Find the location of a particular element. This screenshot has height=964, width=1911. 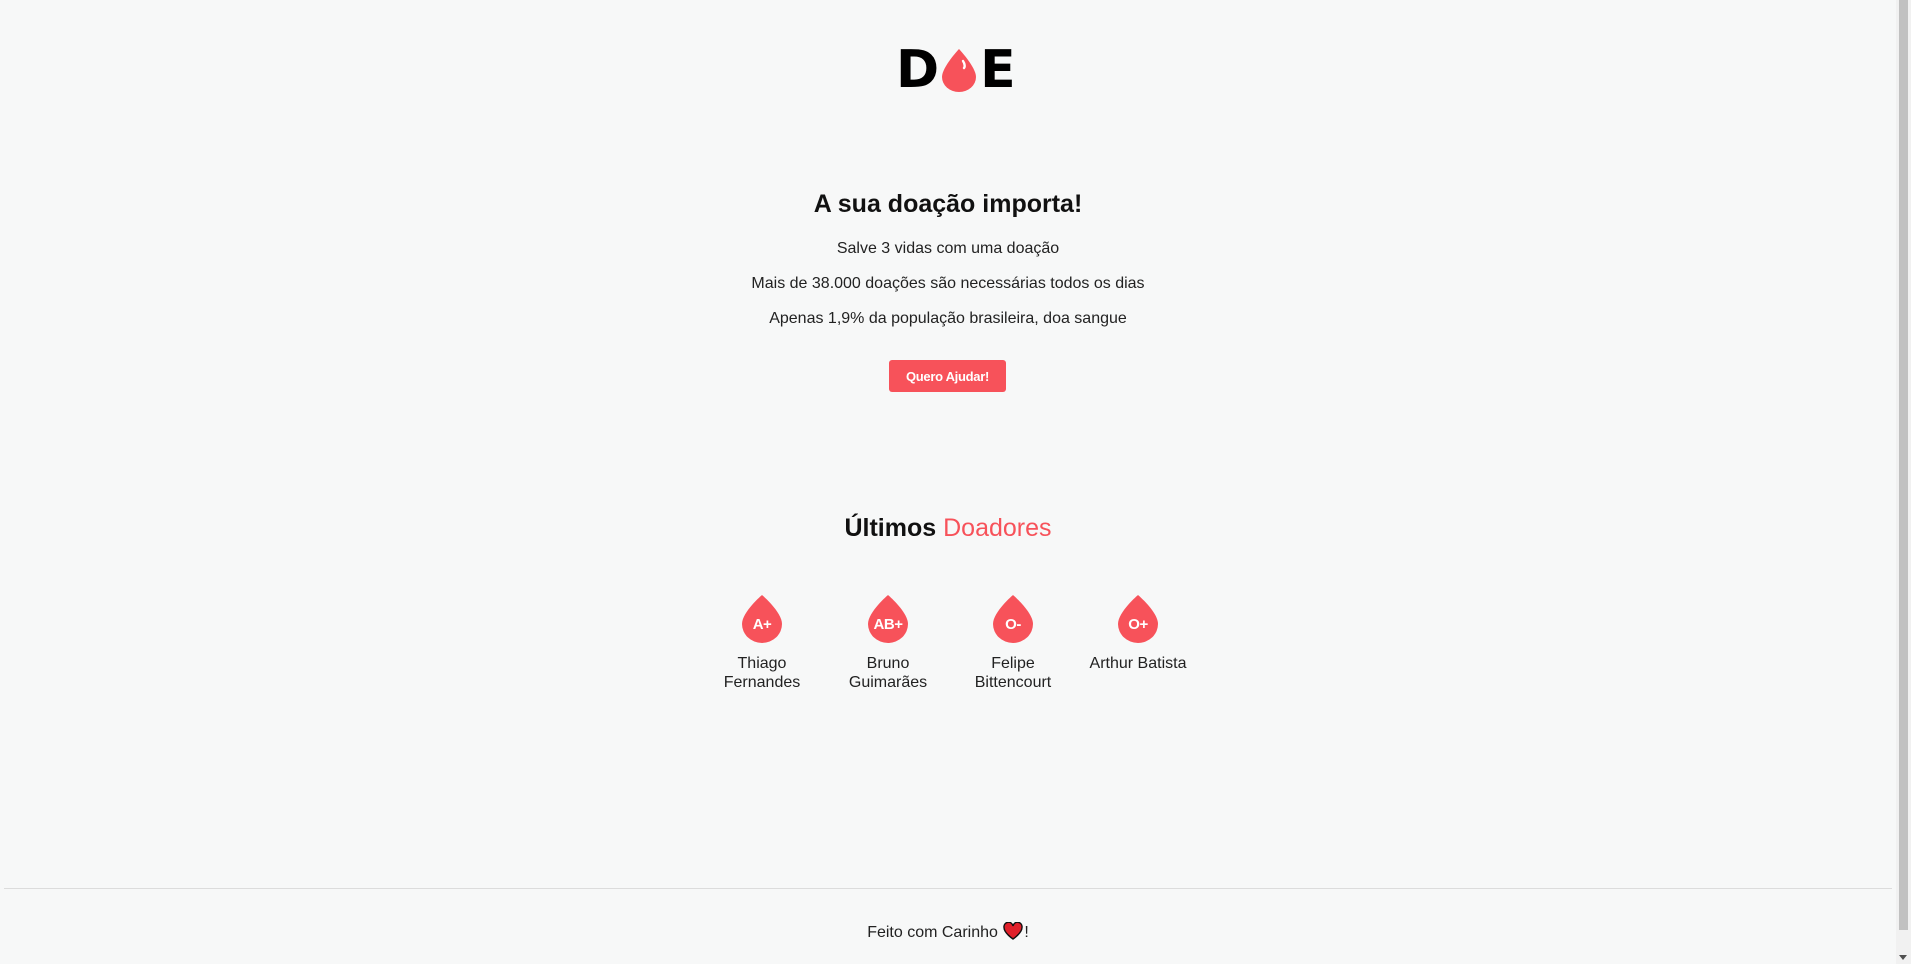

donor-blood-type: A+ is located at coordinates (762, 624).